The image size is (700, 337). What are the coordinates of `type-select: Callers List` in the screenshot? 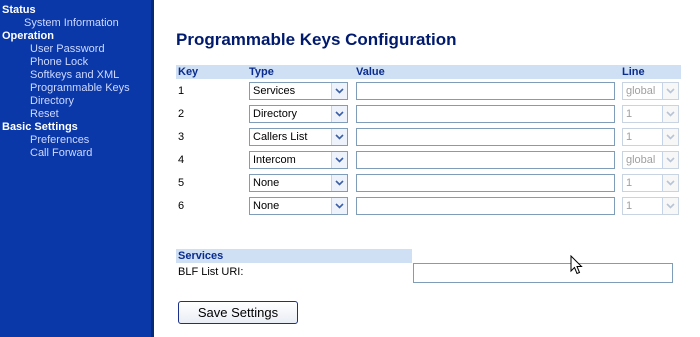 It's located at (298, 136).